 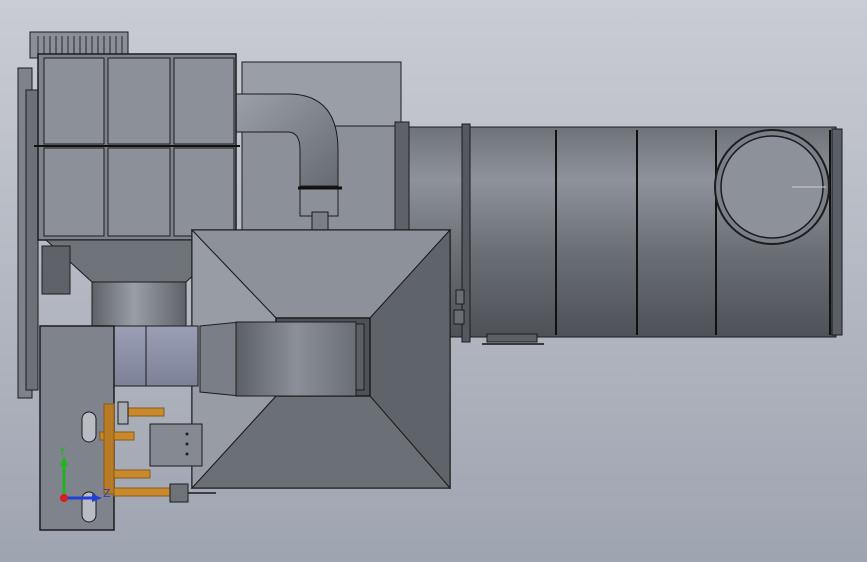 What do you see at coordinates (137, 147) in the screenshot?
I see `filter-box` at bounding box center [137, 147].